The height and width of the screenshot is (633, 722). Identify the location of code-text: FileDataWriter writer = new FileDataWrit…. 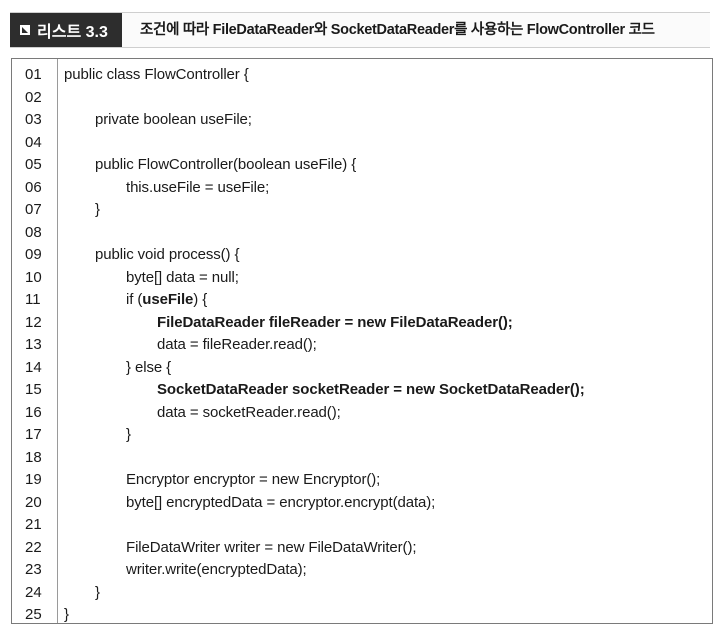
(271, 548).